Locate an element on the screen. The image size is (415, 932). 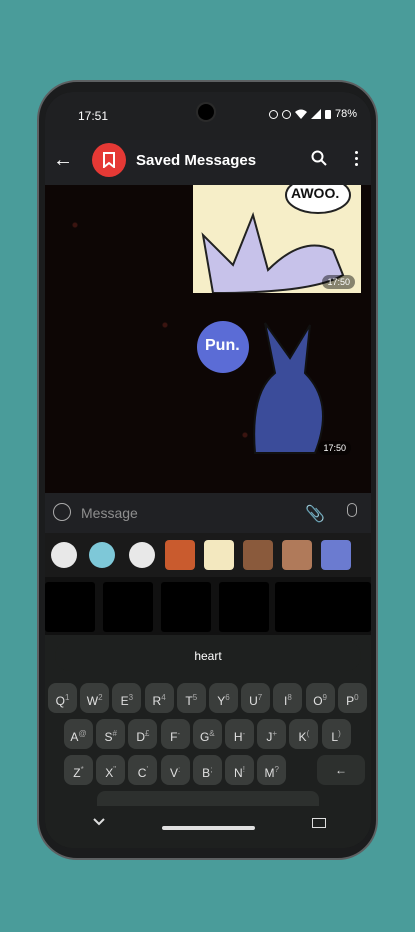
key-t: T5 is located at coordinates (191, 698).